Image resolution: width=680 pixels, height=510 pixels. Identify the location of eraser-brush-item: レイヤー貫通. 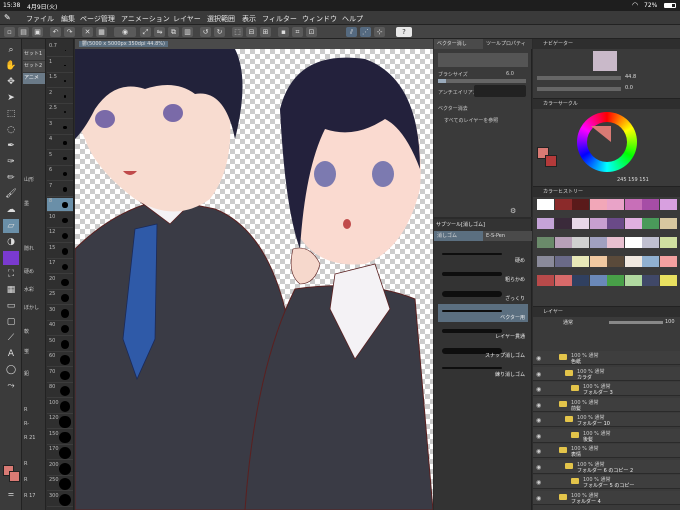
(483, 332).